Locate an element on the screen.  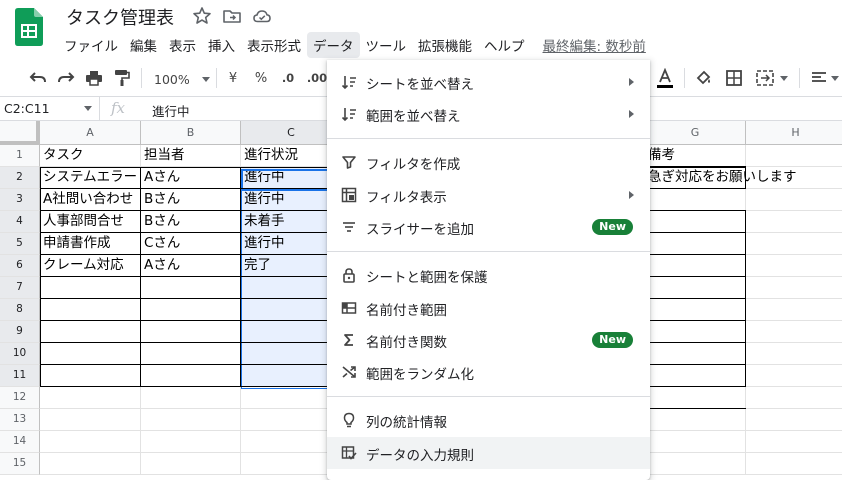
cell-a5: 申請書作成 is located at coordinates (90, 244).